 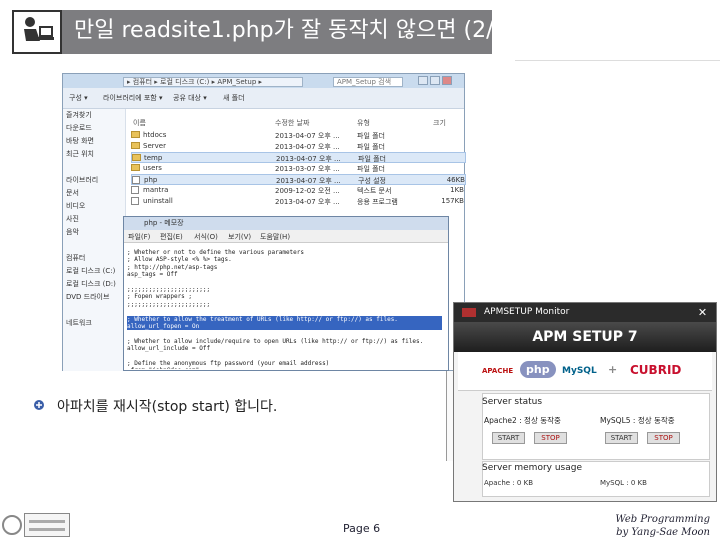 What do you see at coordinates (617, 49) in the screenshot?
I see `title-right-strip` at bounding box center [617, 49].